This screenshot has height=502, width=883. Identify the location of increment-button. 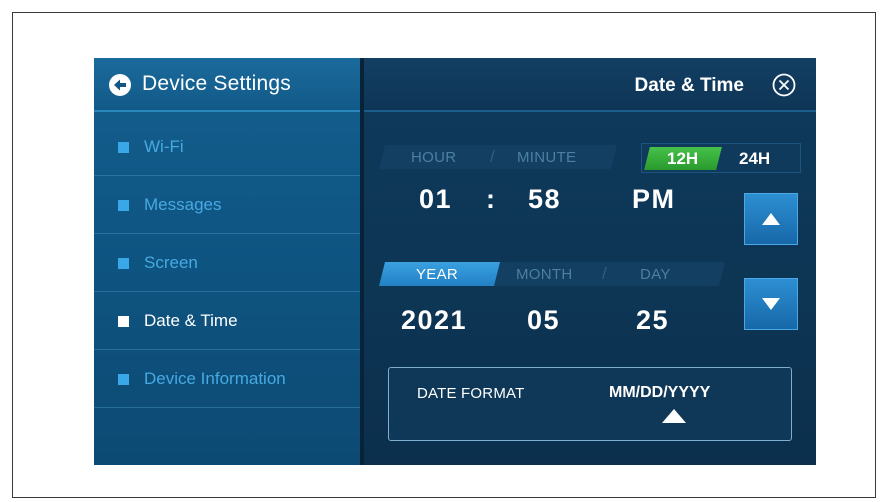
(771, 219).